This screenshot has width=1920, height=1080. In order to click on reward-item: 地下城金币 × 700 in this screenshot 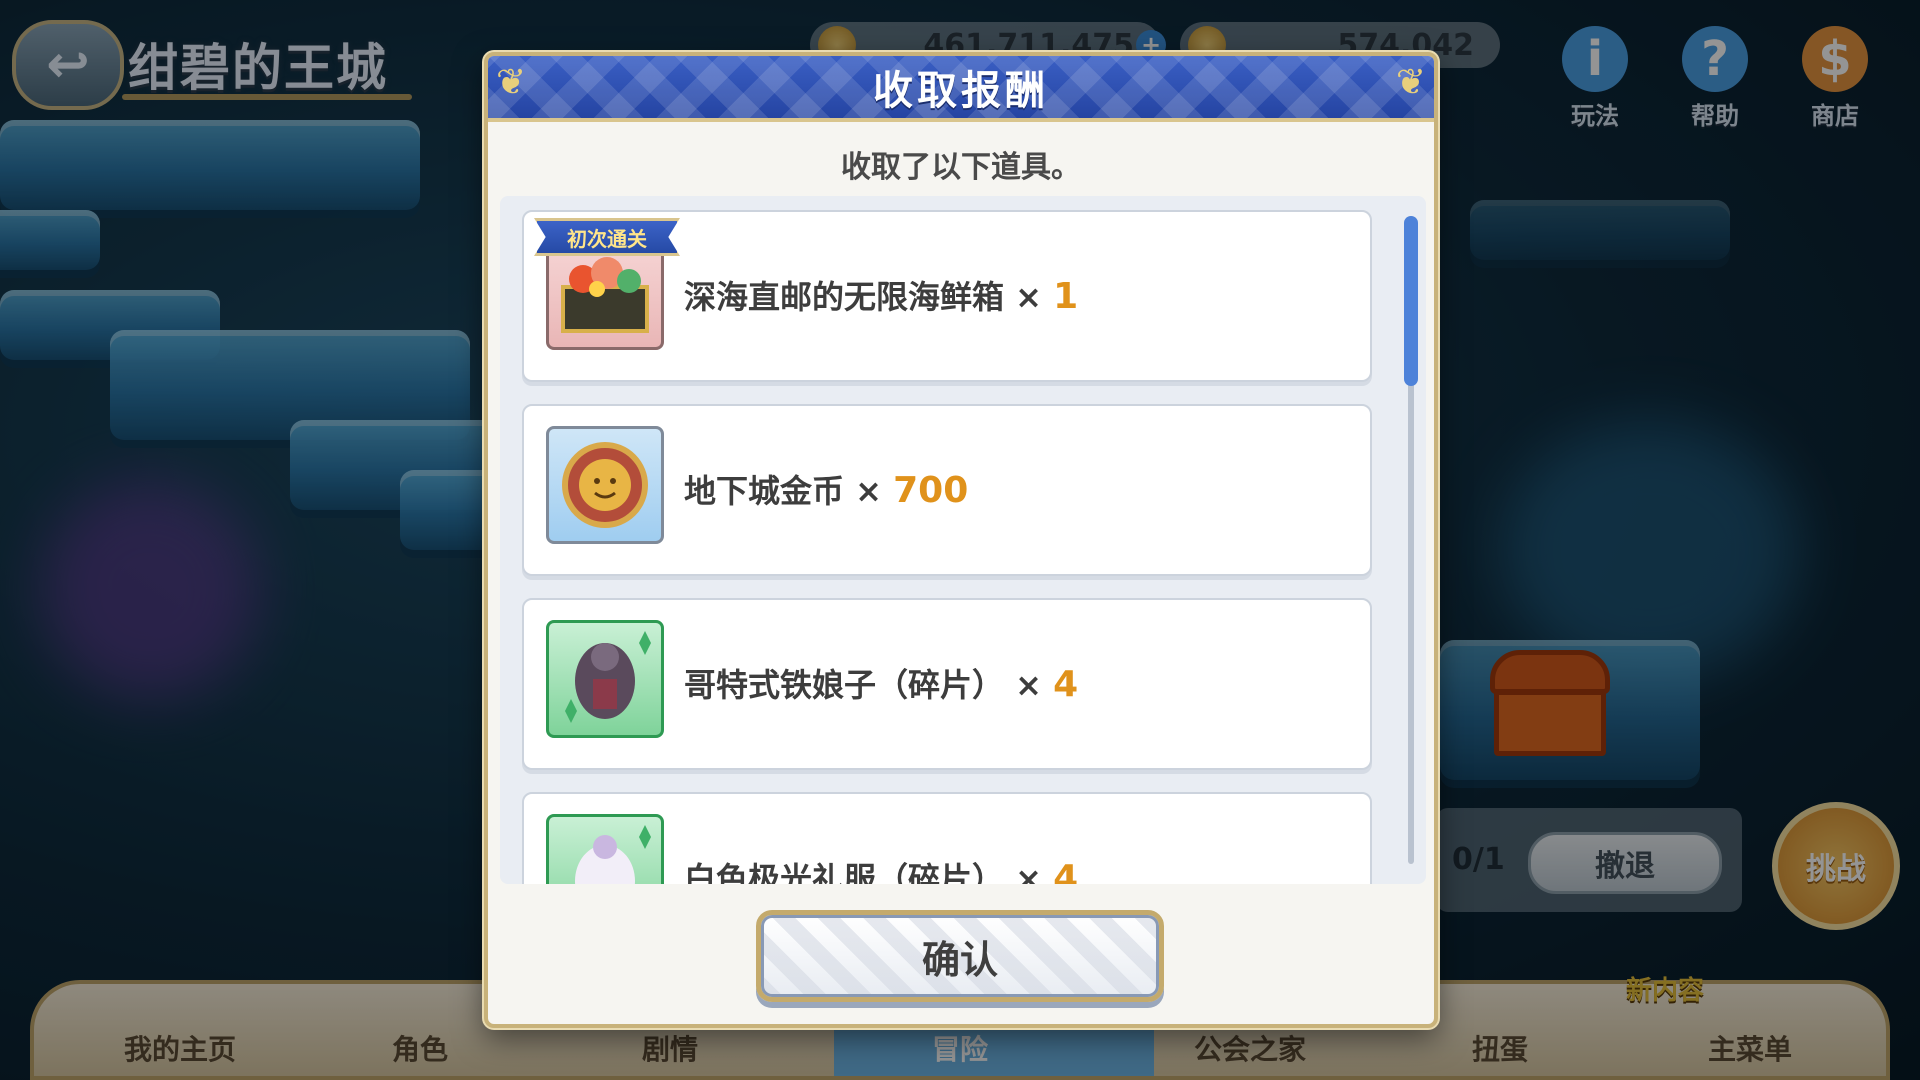, I will do `click(947, 490)`.